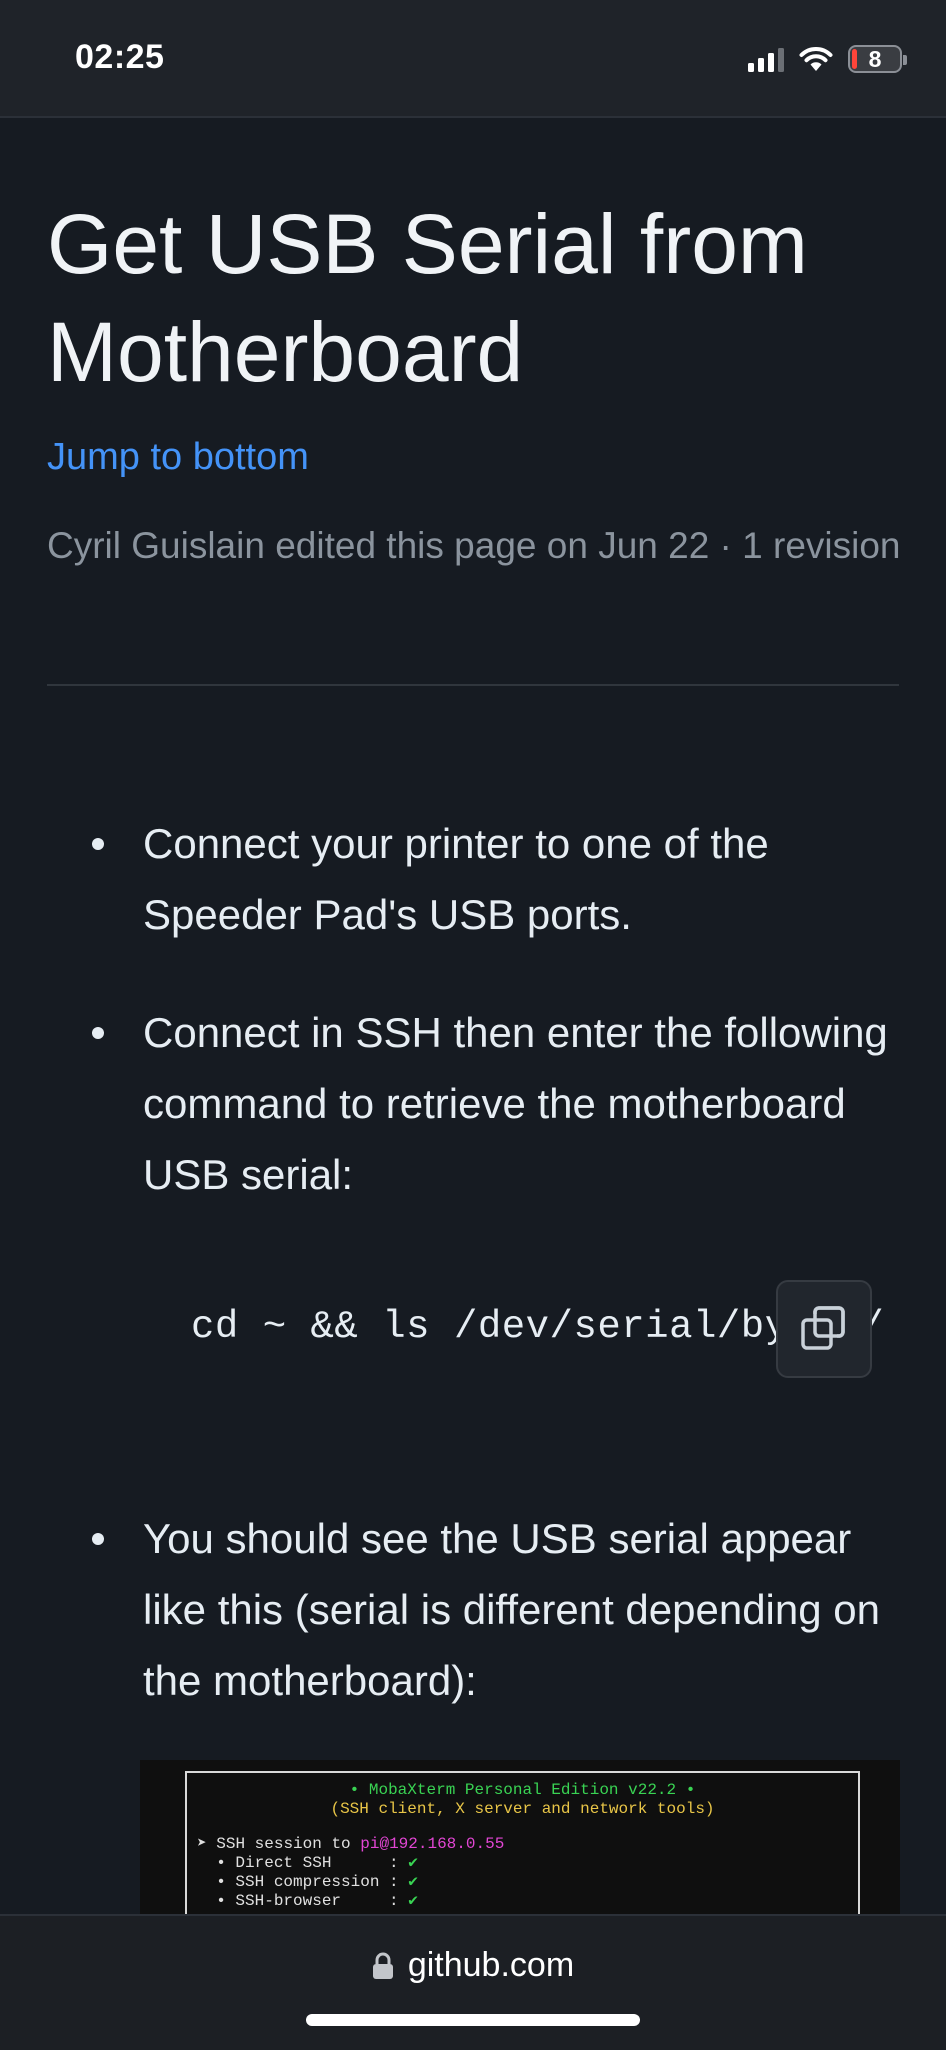  I want to click on terminal-line: • SSH-browser : ✔, so click(307, 1901).